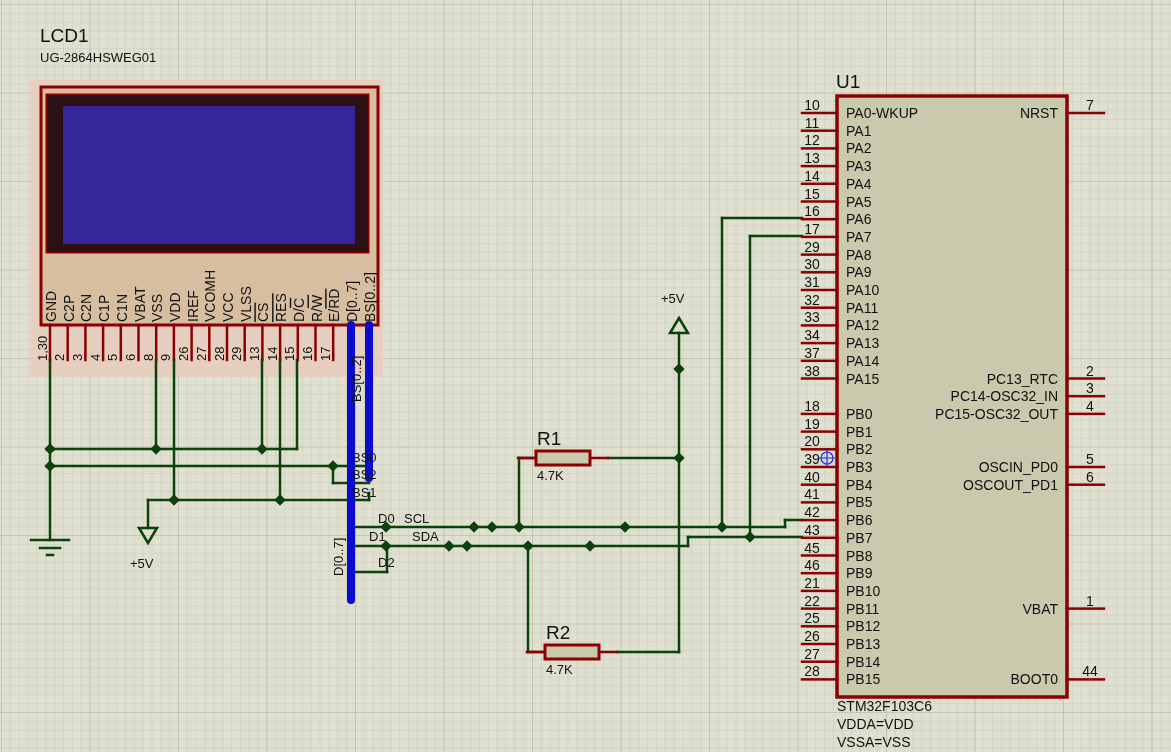  Describe the element at coordinates (812, 193) in the screenshot. I see `pin-number: 15` at that location.